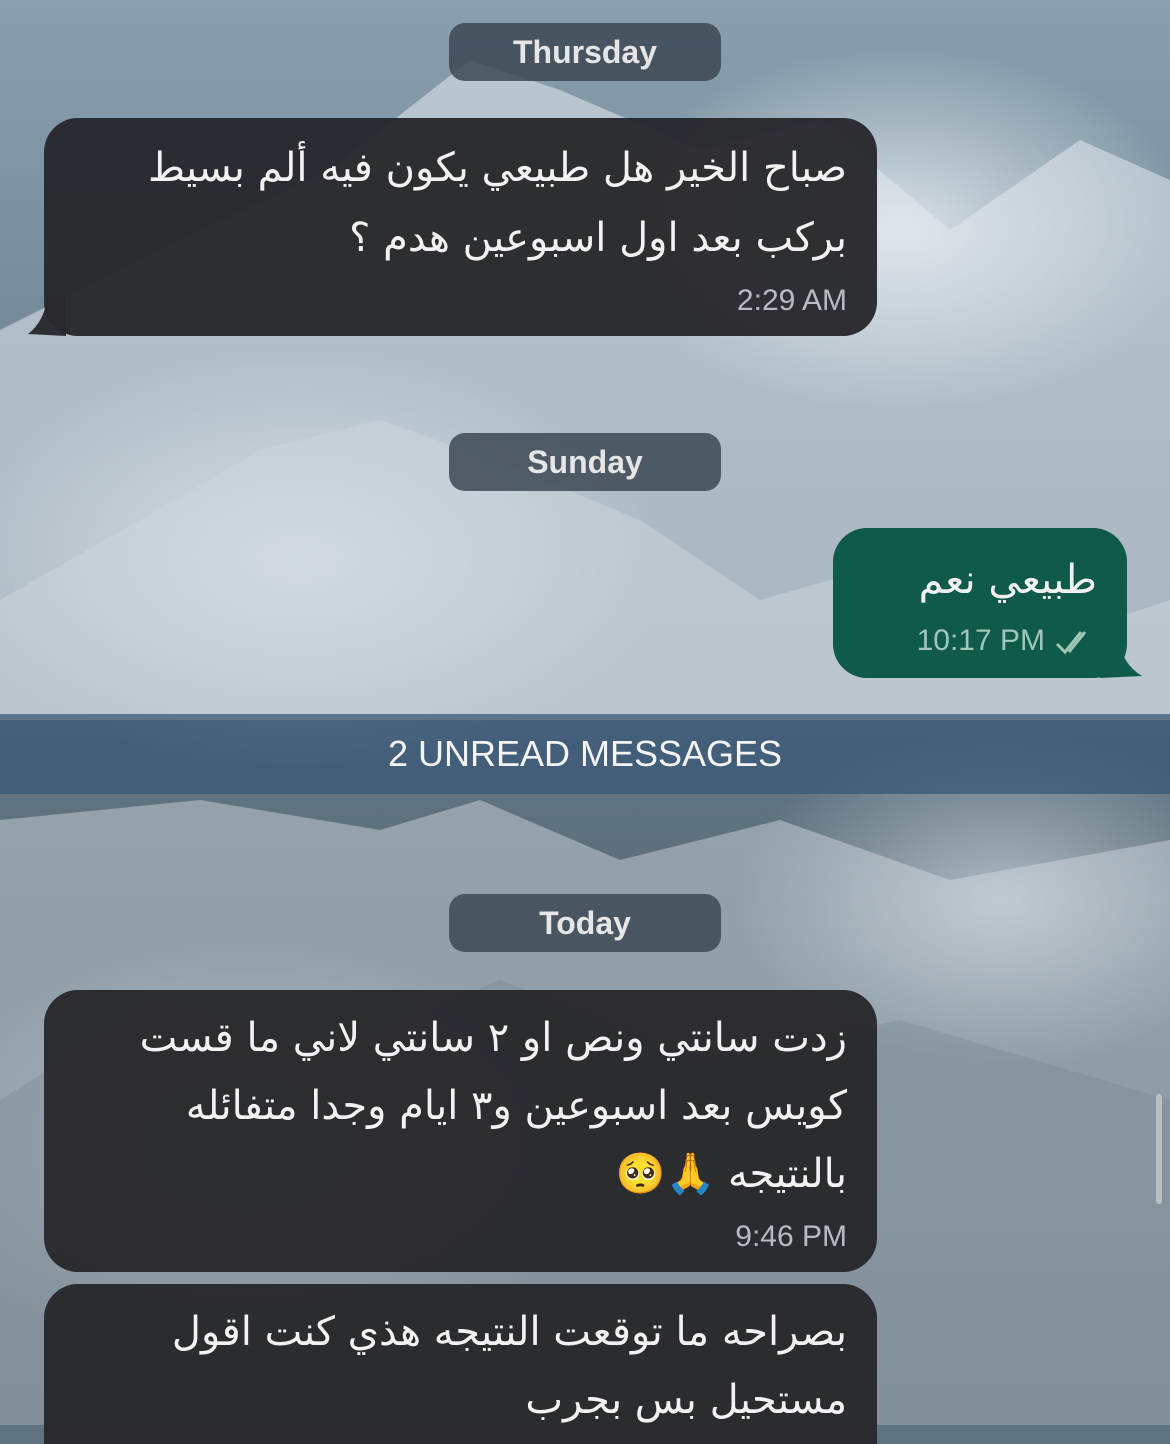 This screenshot has width=1170, height=1444. I want to click on message-line: طبيعي نعم, so click(1007, 580).